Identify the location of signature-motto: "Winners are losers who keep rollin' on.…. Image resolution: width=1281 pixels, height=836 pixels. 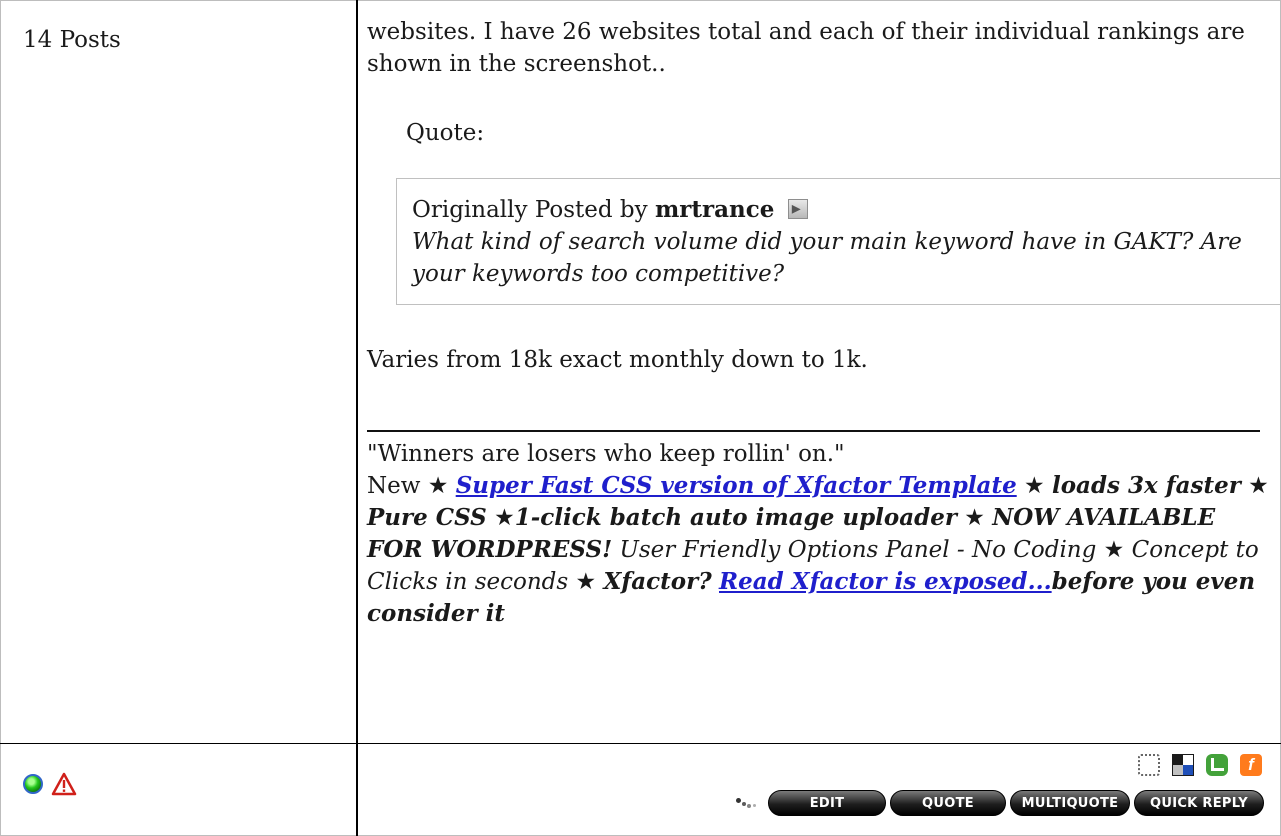
(606, 454).